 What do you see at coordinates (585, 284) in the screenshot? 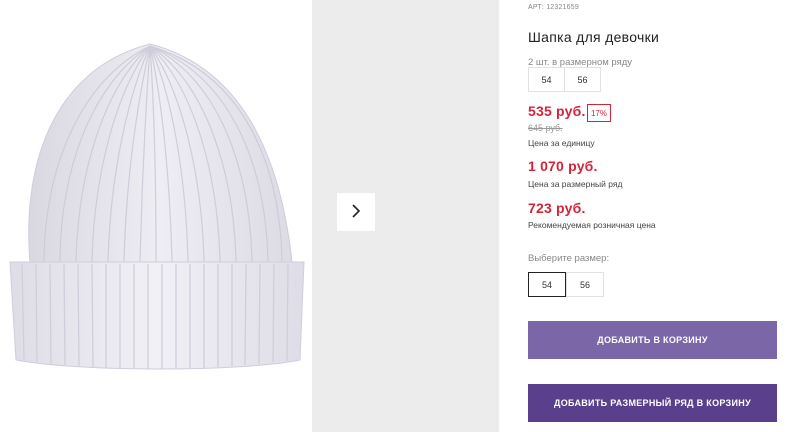
I see `size-option-56: 56` at bounding box center [585, 284].